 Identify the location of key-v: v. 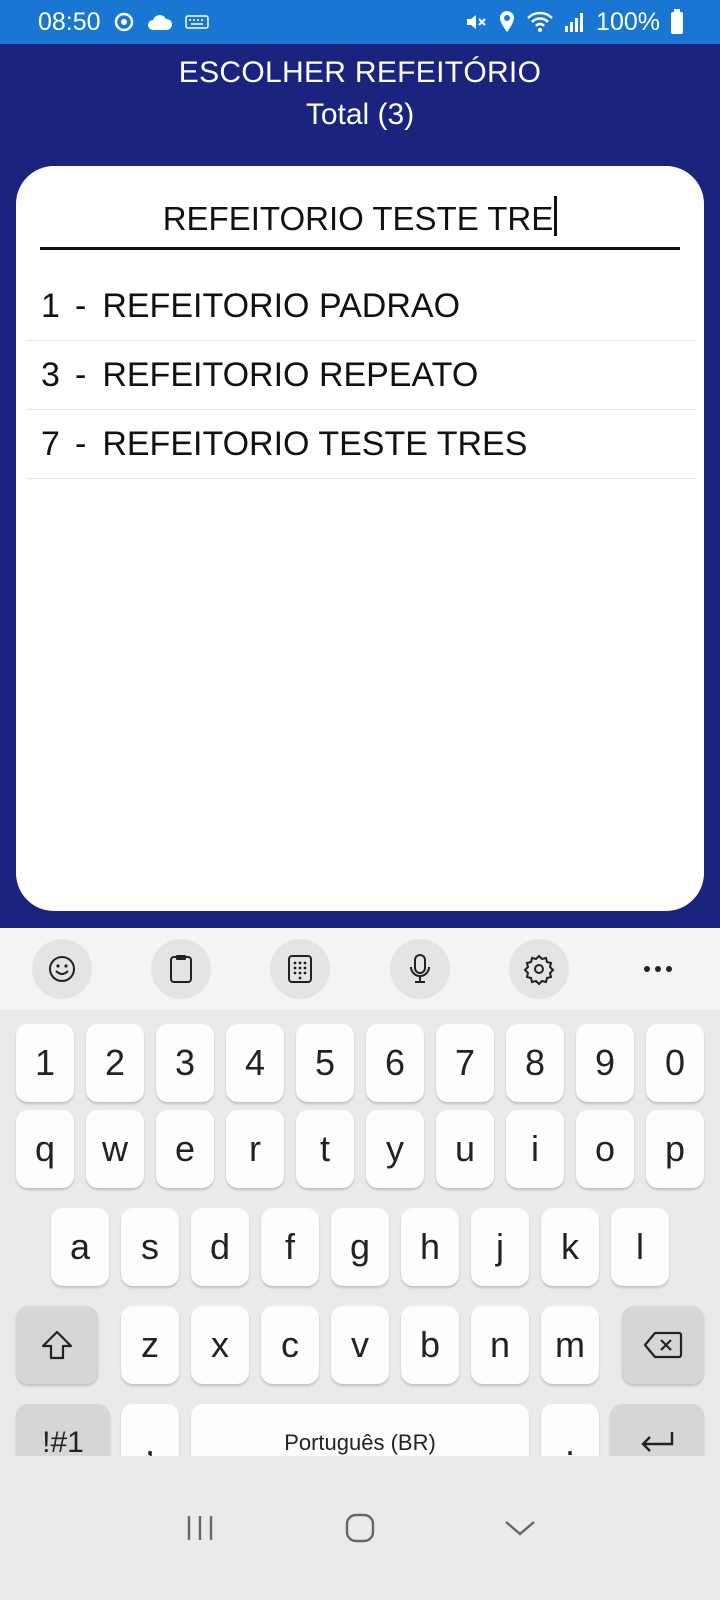
(360, 1345).